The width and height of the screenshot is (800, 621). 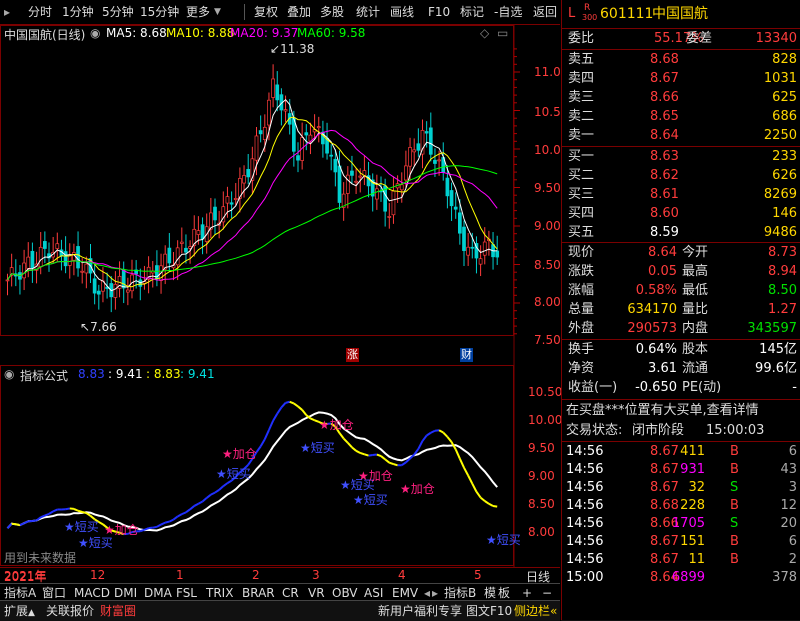 I want to click on quote-row: 总量634170量比1.27, so click(x=681, y=310).